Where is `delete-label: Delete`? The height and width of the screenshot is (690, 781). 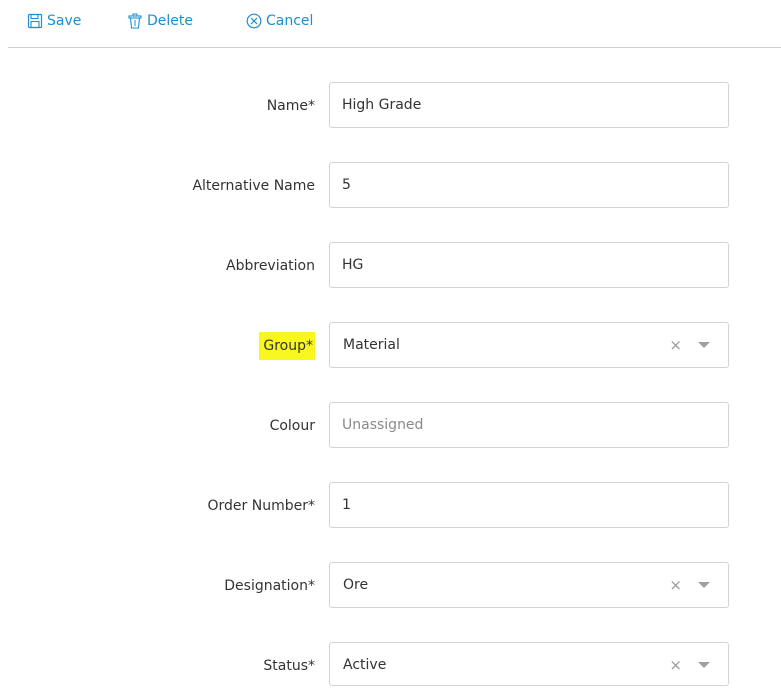 delete-label: Delete is located at coordinates (170, 21).